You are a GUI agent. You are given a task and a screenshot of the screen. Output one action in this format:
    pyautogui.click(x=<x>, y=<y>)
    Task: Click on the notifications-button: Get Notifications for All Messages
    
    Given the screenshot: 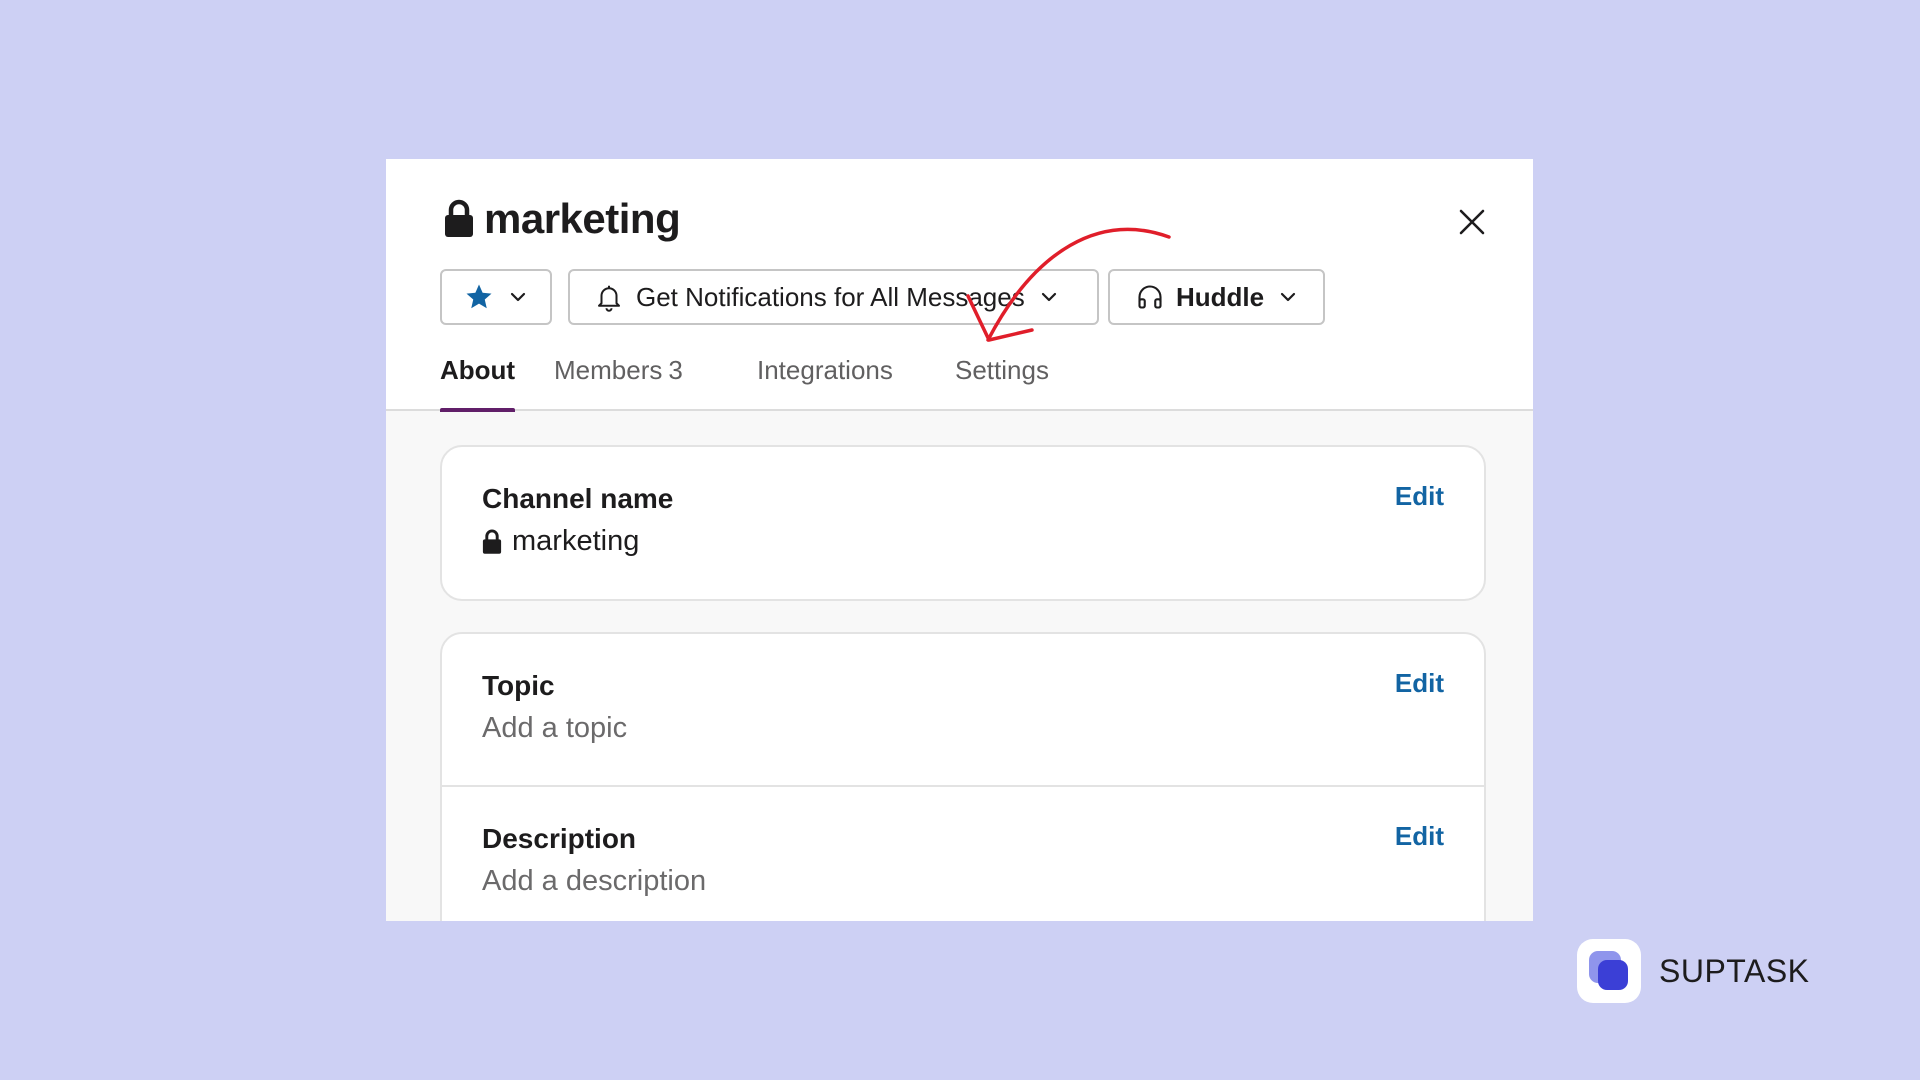 What is the action you would take?
    pyautogui.click(x=833, y=297)
    